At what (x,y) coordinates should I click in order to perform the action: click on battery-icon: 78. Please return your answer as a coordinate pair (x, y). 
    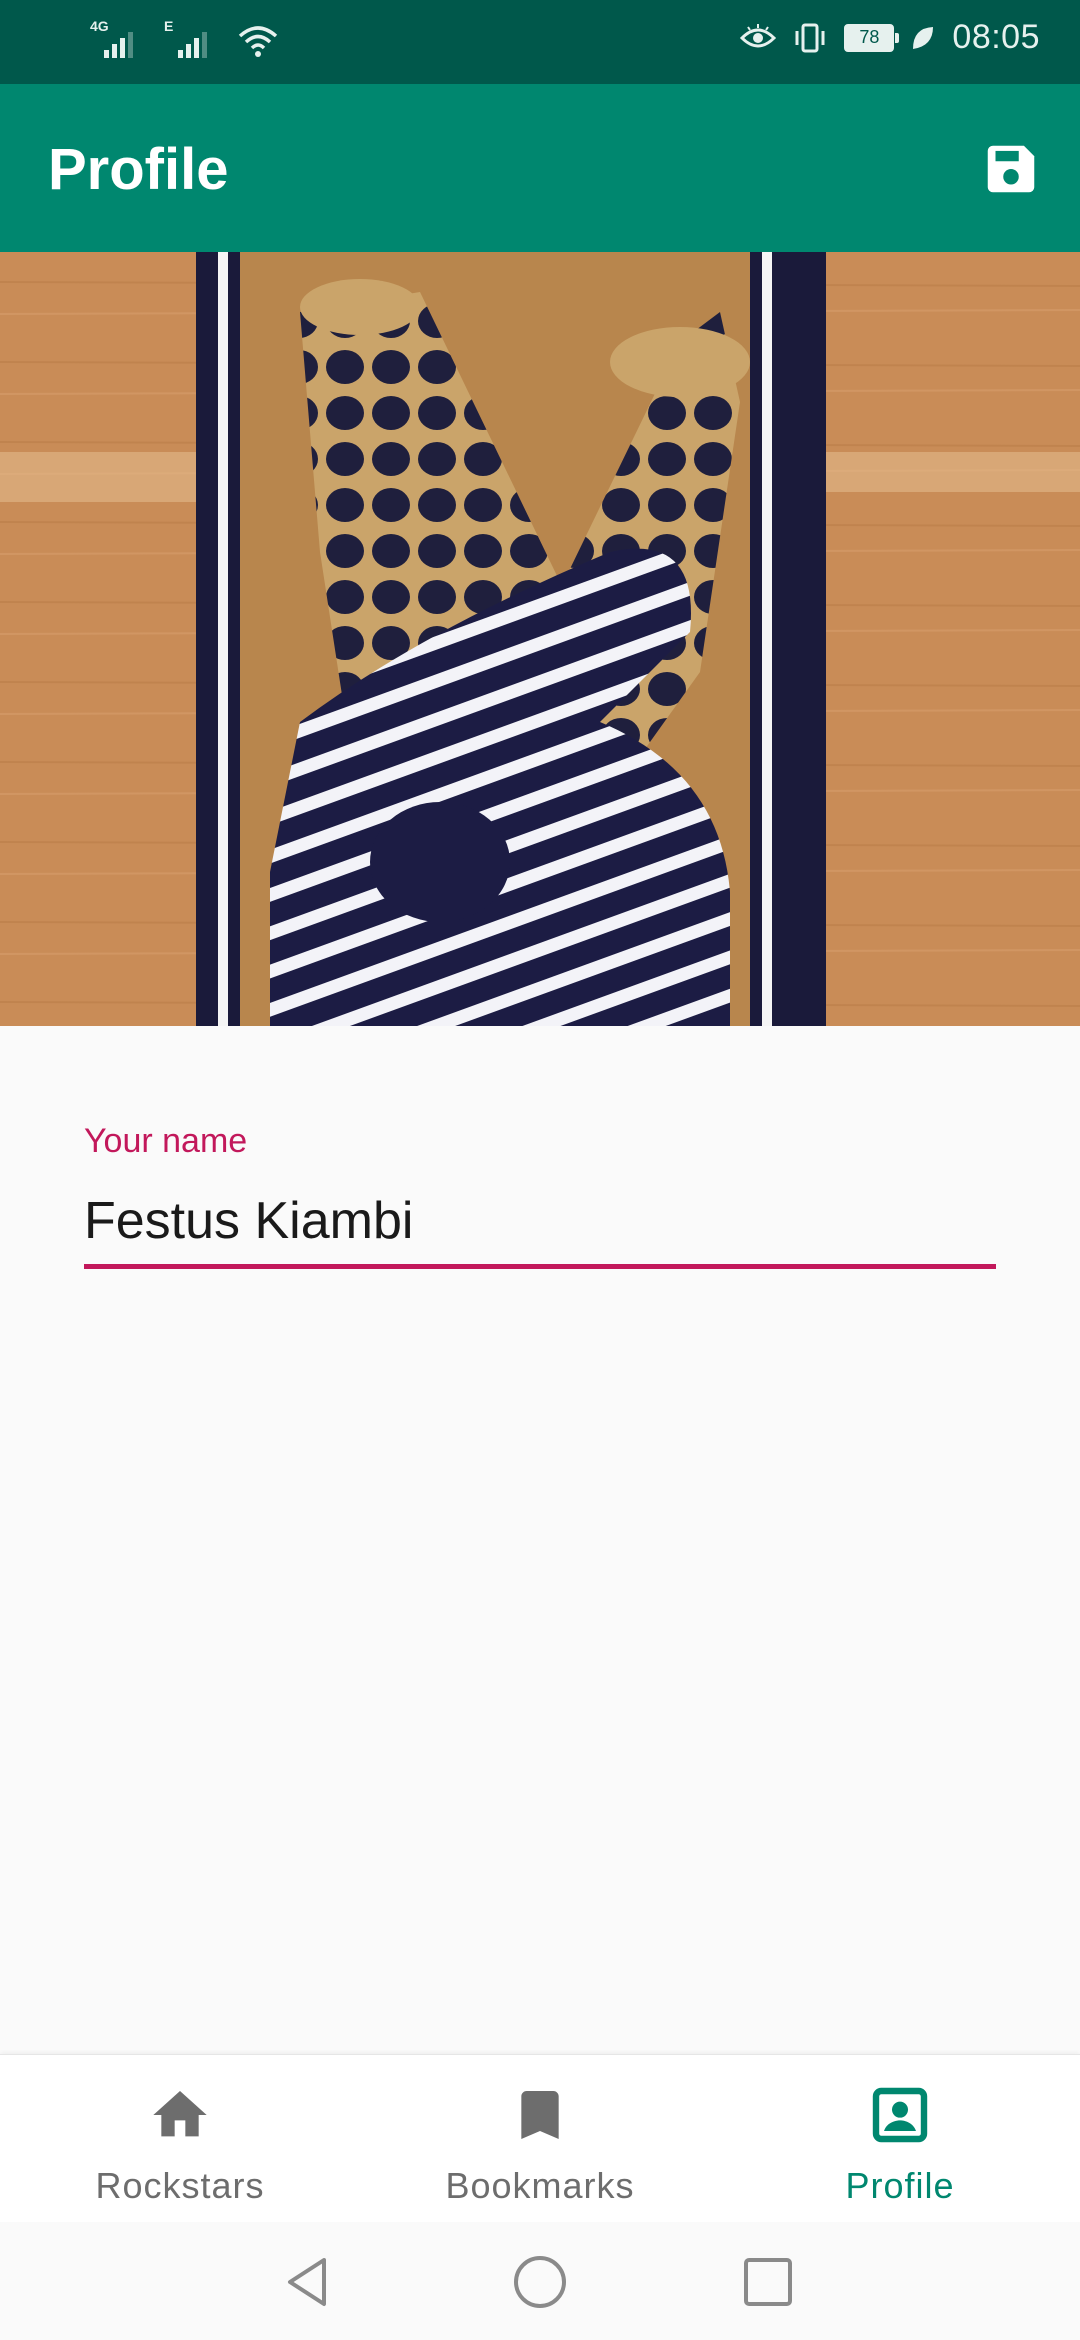
    Looking at the image, I should click on (872, 37).